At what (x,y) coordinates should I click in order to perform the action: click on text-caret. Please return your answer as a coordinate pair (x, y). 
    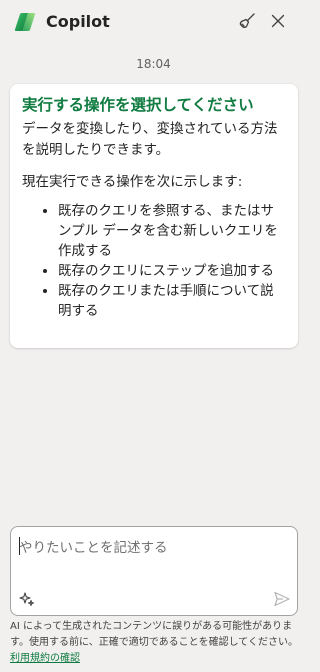
    Looking at the image, I should click on (19, 546).